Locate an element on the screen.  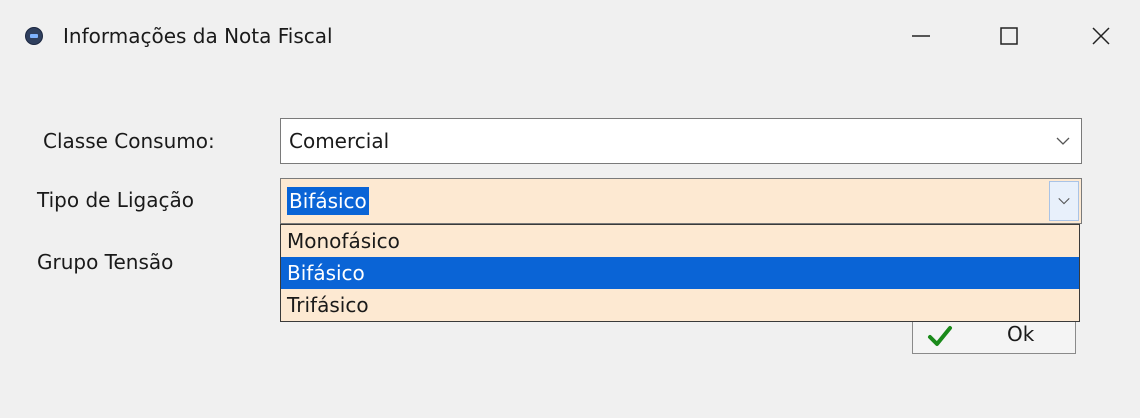
close-button is located at coordinates (1101, 36).